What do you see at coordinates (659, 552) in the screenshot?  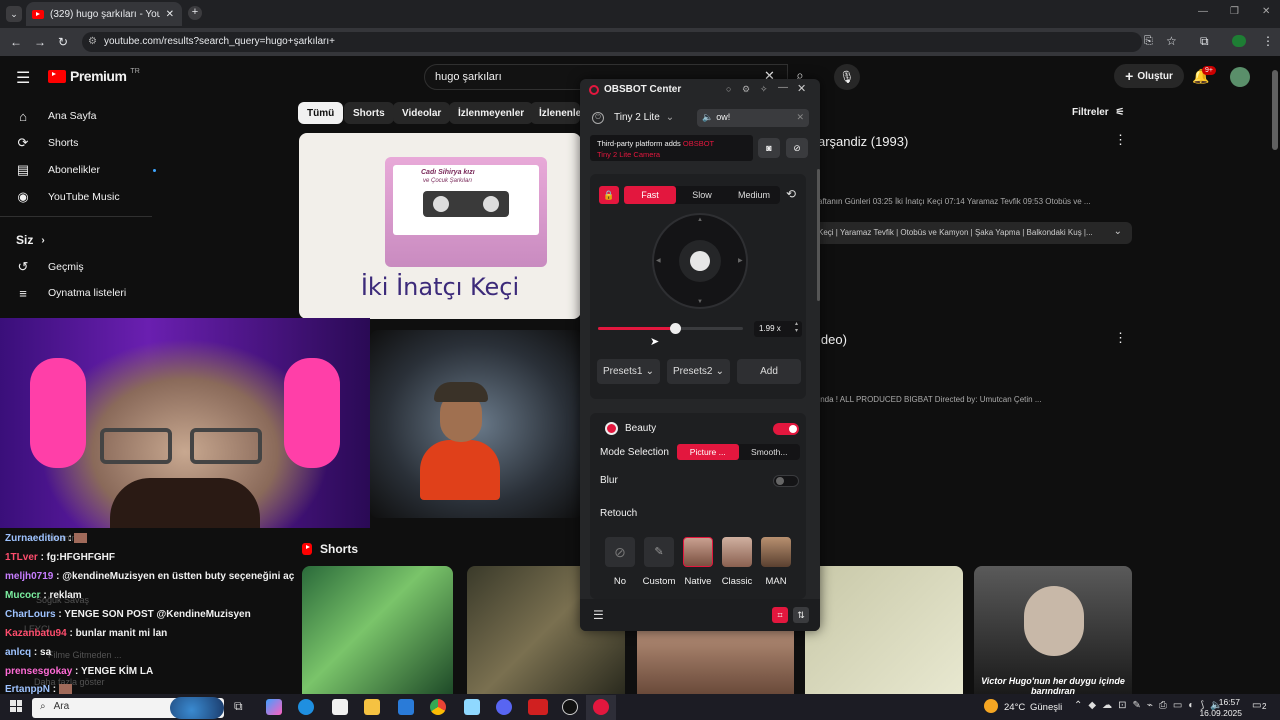 I see `retouch-option-custom: ✎` at bounding box center [659, 552].